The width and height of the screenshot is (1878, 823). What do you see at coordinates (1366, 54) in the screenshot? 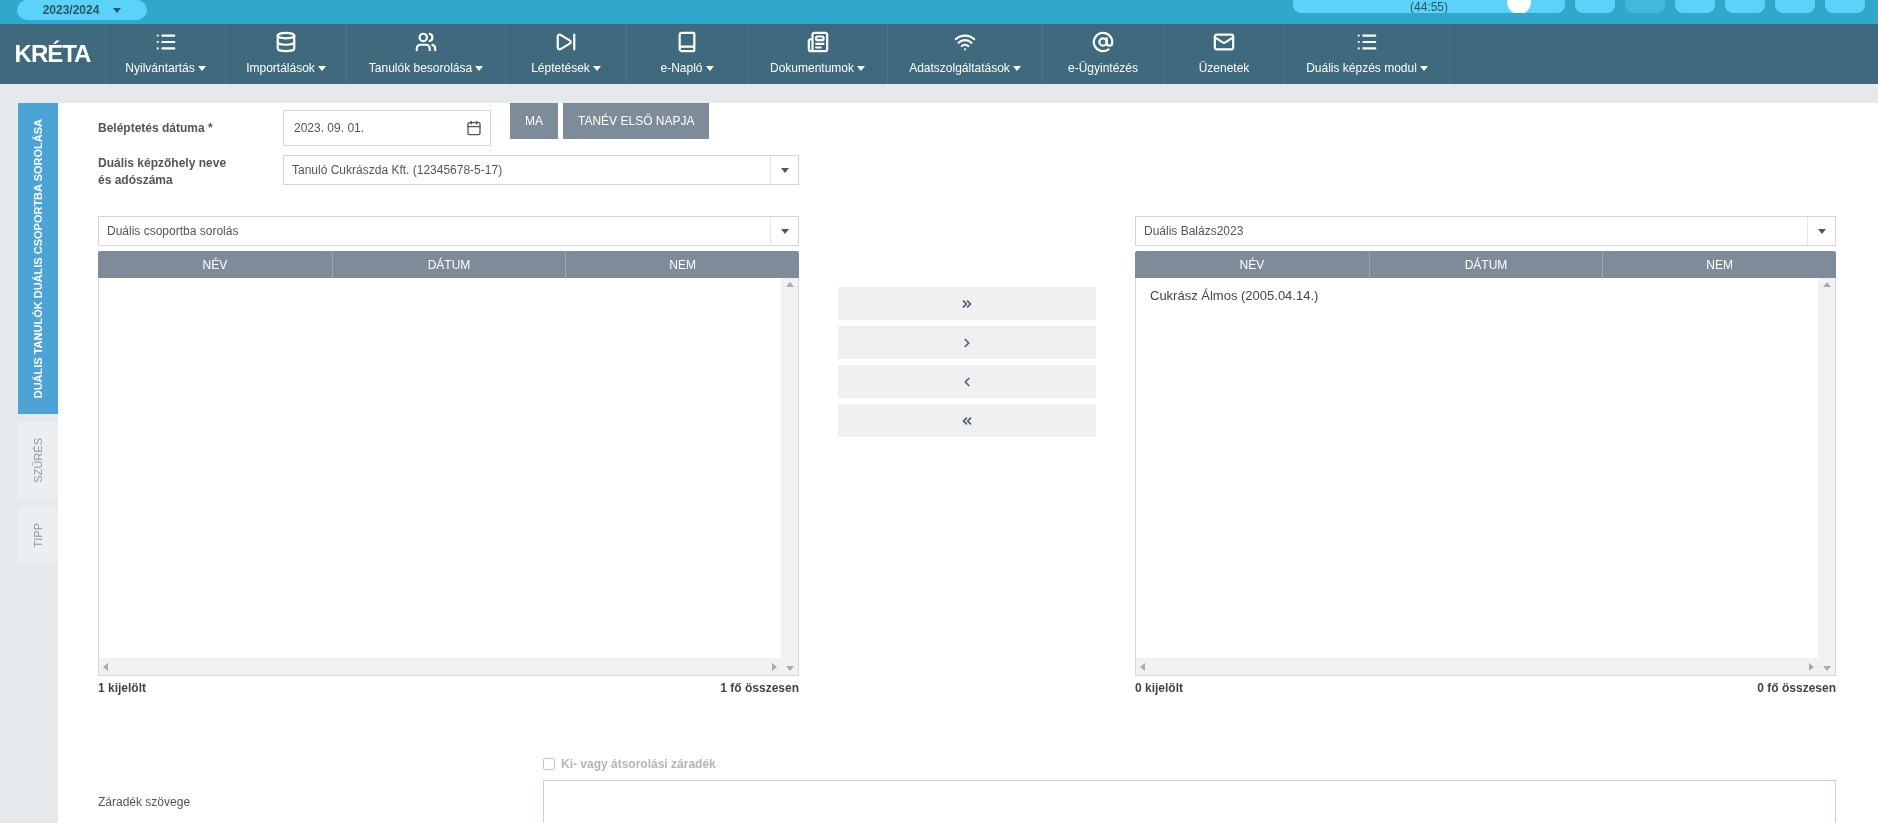
I see `nav-item: Duális képzés modul` at bounding box center [1366, 54].